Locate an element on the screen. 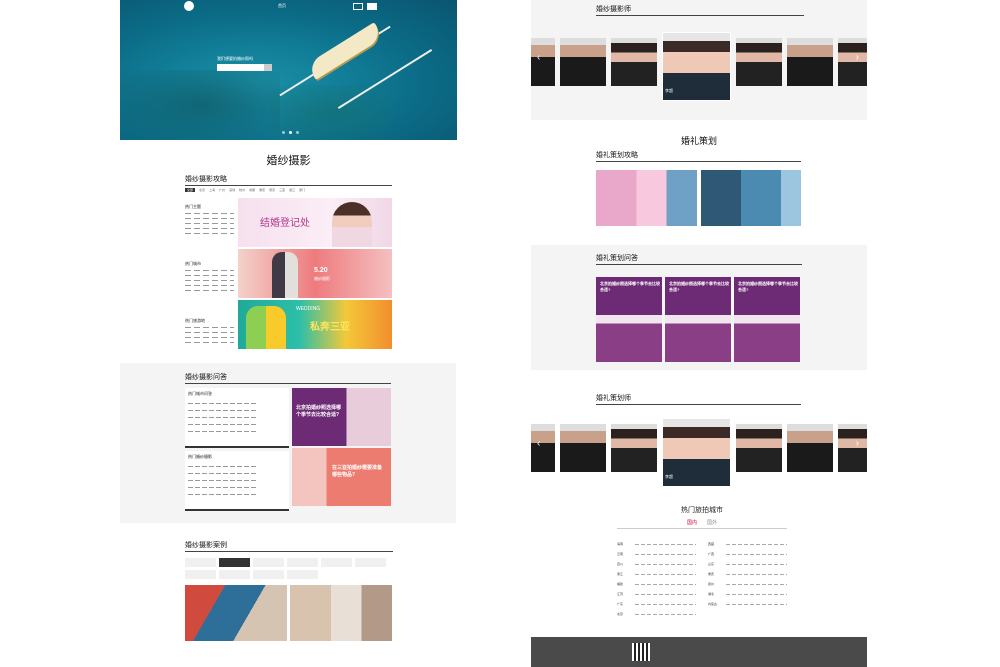  city-name: 四川 is located at coordinates (624, 564).